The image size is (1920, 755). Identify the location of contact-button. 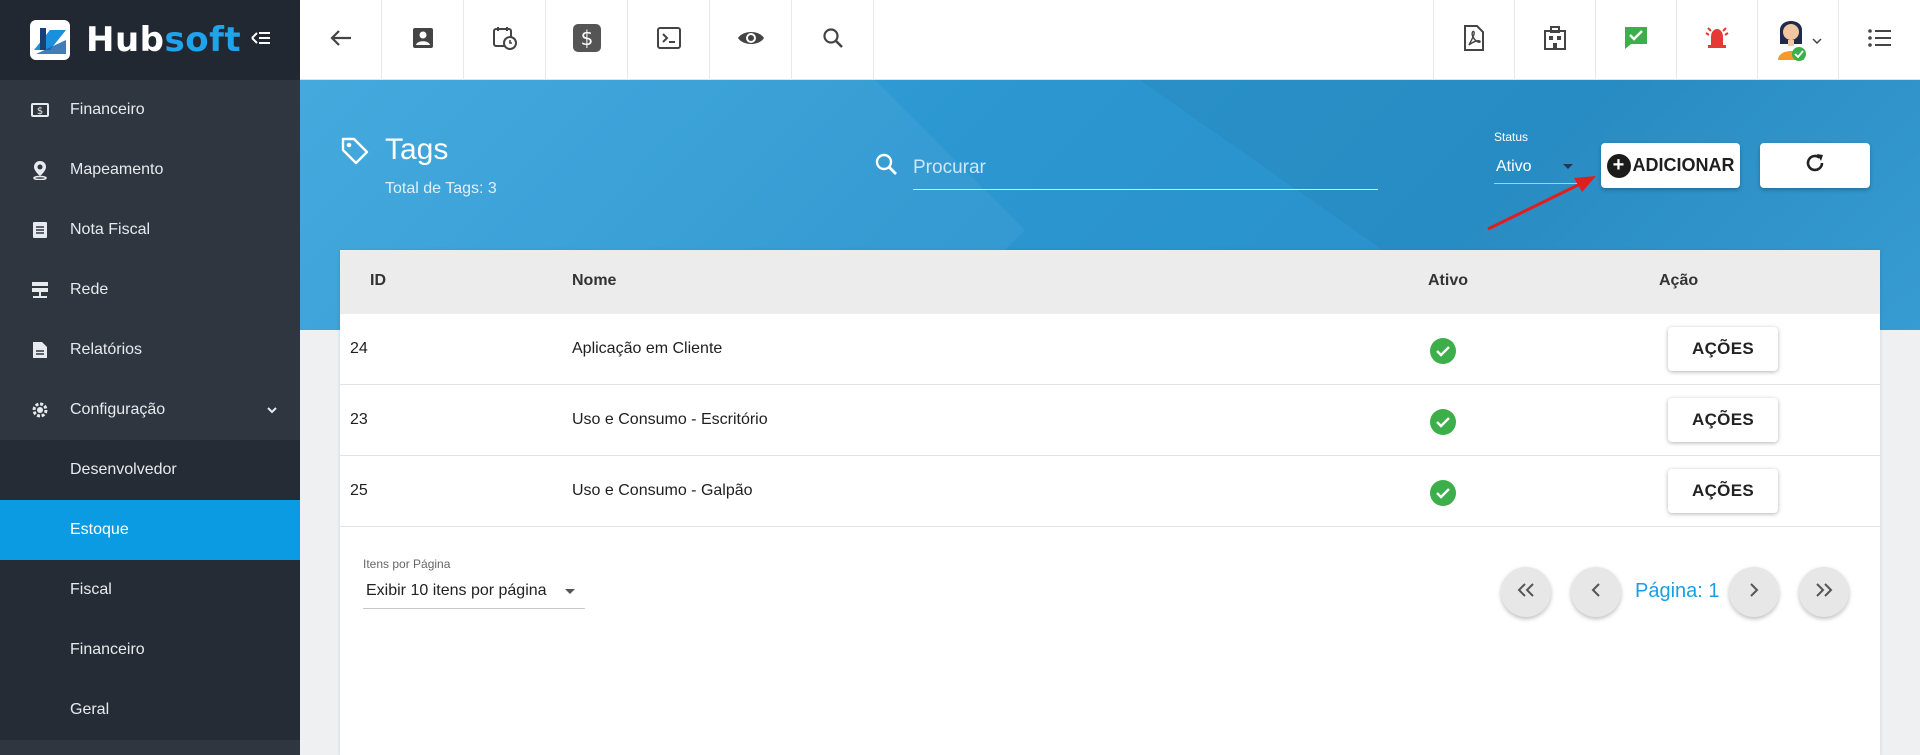
(423, 40).